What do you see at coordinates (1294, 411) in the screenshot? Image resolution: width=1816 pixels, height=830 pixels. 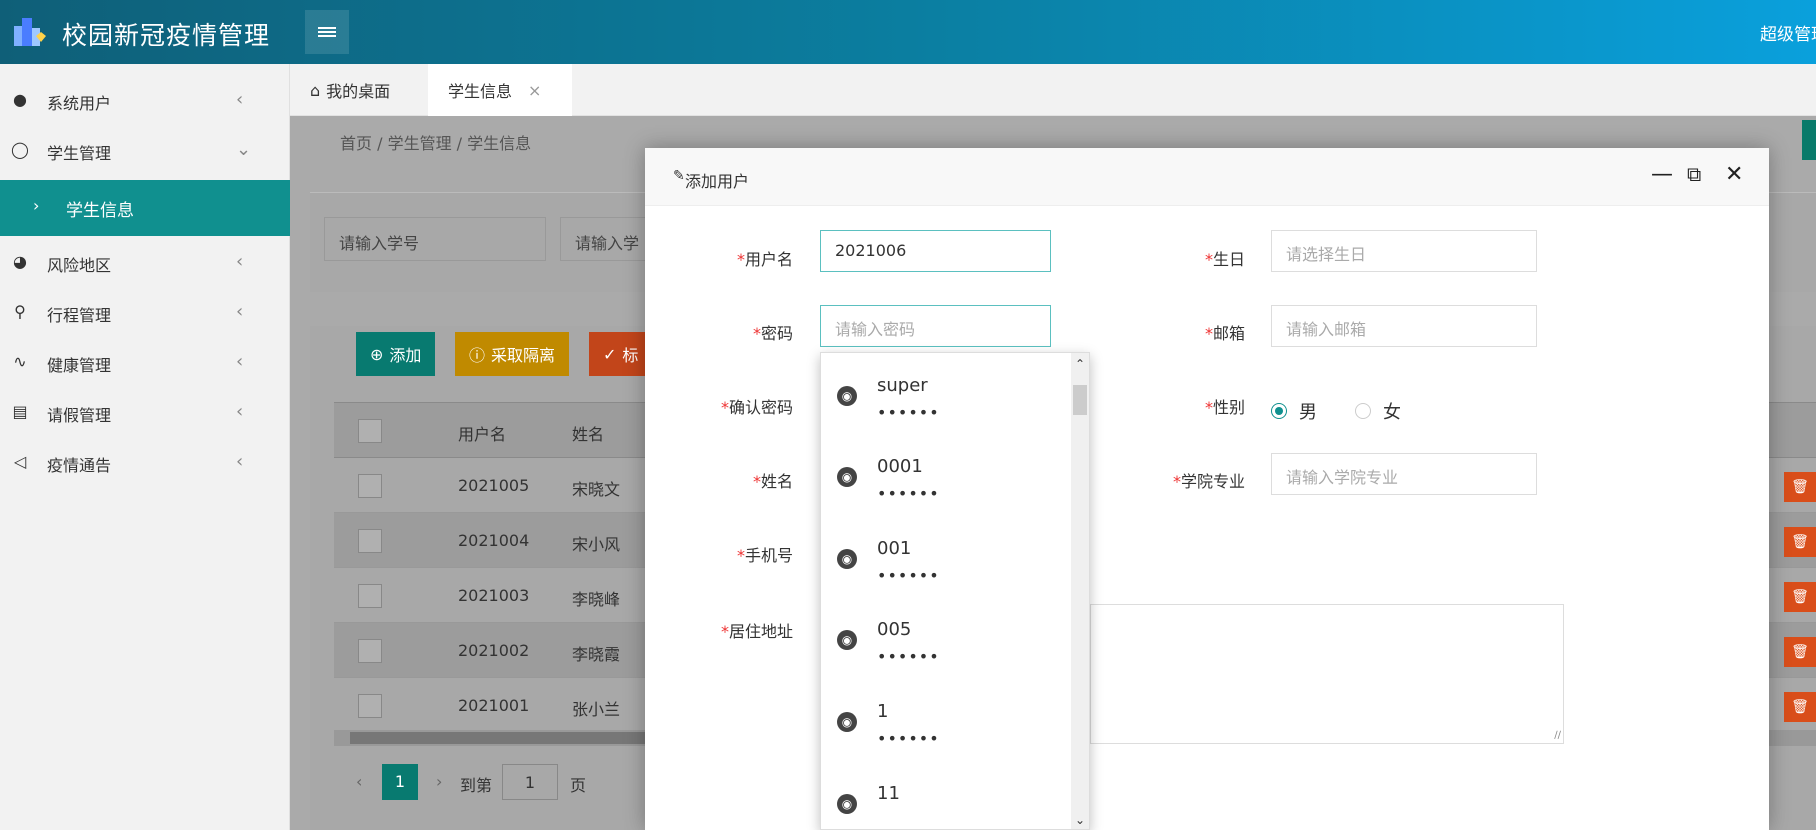 I see `gender-male-radio: 男` at bounding box center [1294, 411].